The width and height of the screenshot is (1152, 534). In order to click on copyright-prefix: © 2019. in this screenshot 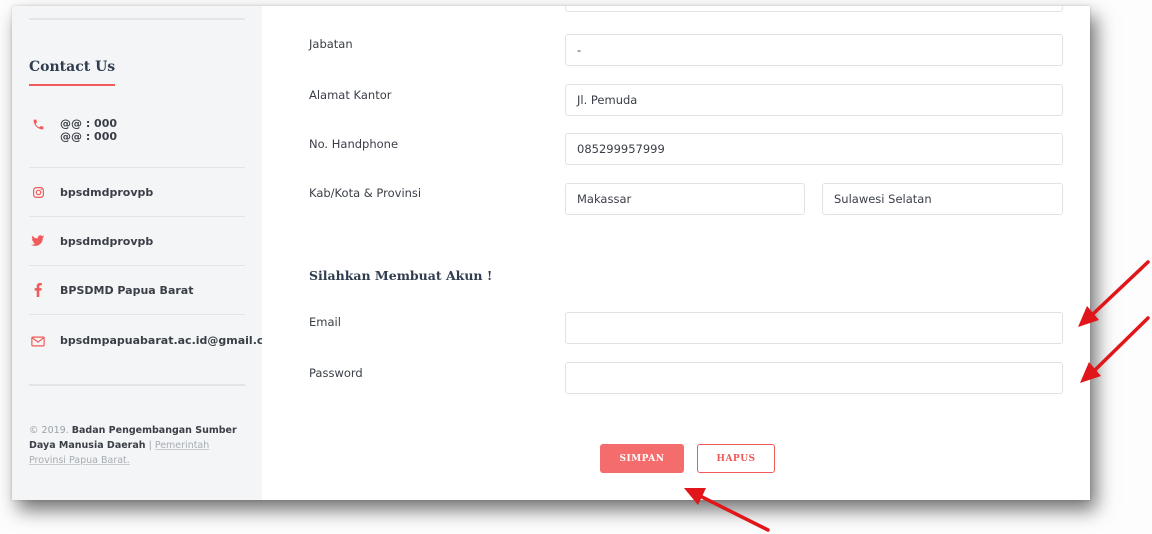, I will do `click(49, 430)`.